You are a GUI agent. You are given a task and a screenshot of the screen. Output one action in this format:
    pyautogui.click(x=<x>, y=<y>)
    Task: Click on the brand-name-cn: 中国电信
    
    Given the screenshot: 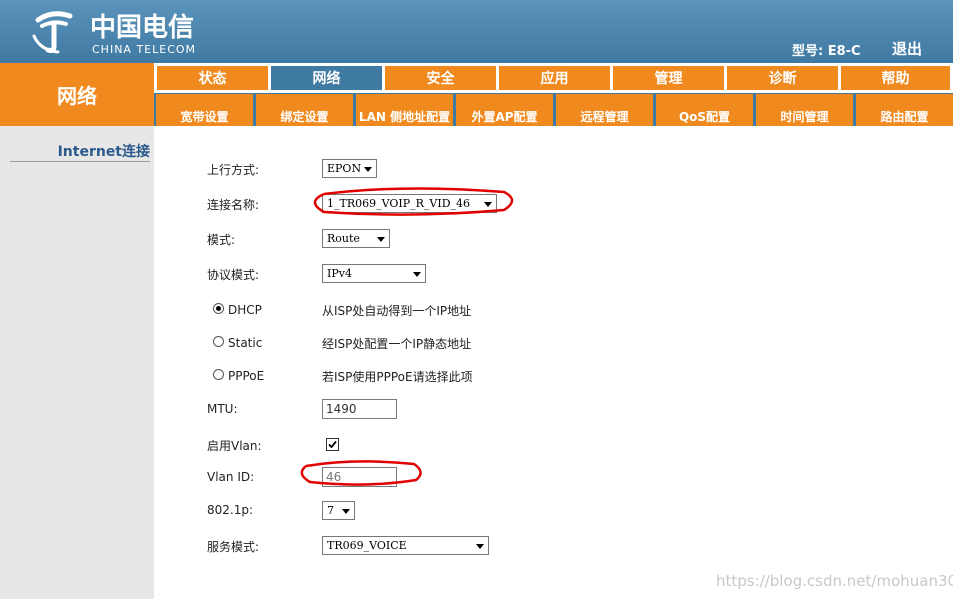 What is the action you would take?
    pyautogui.click(x=142, y=28)
    